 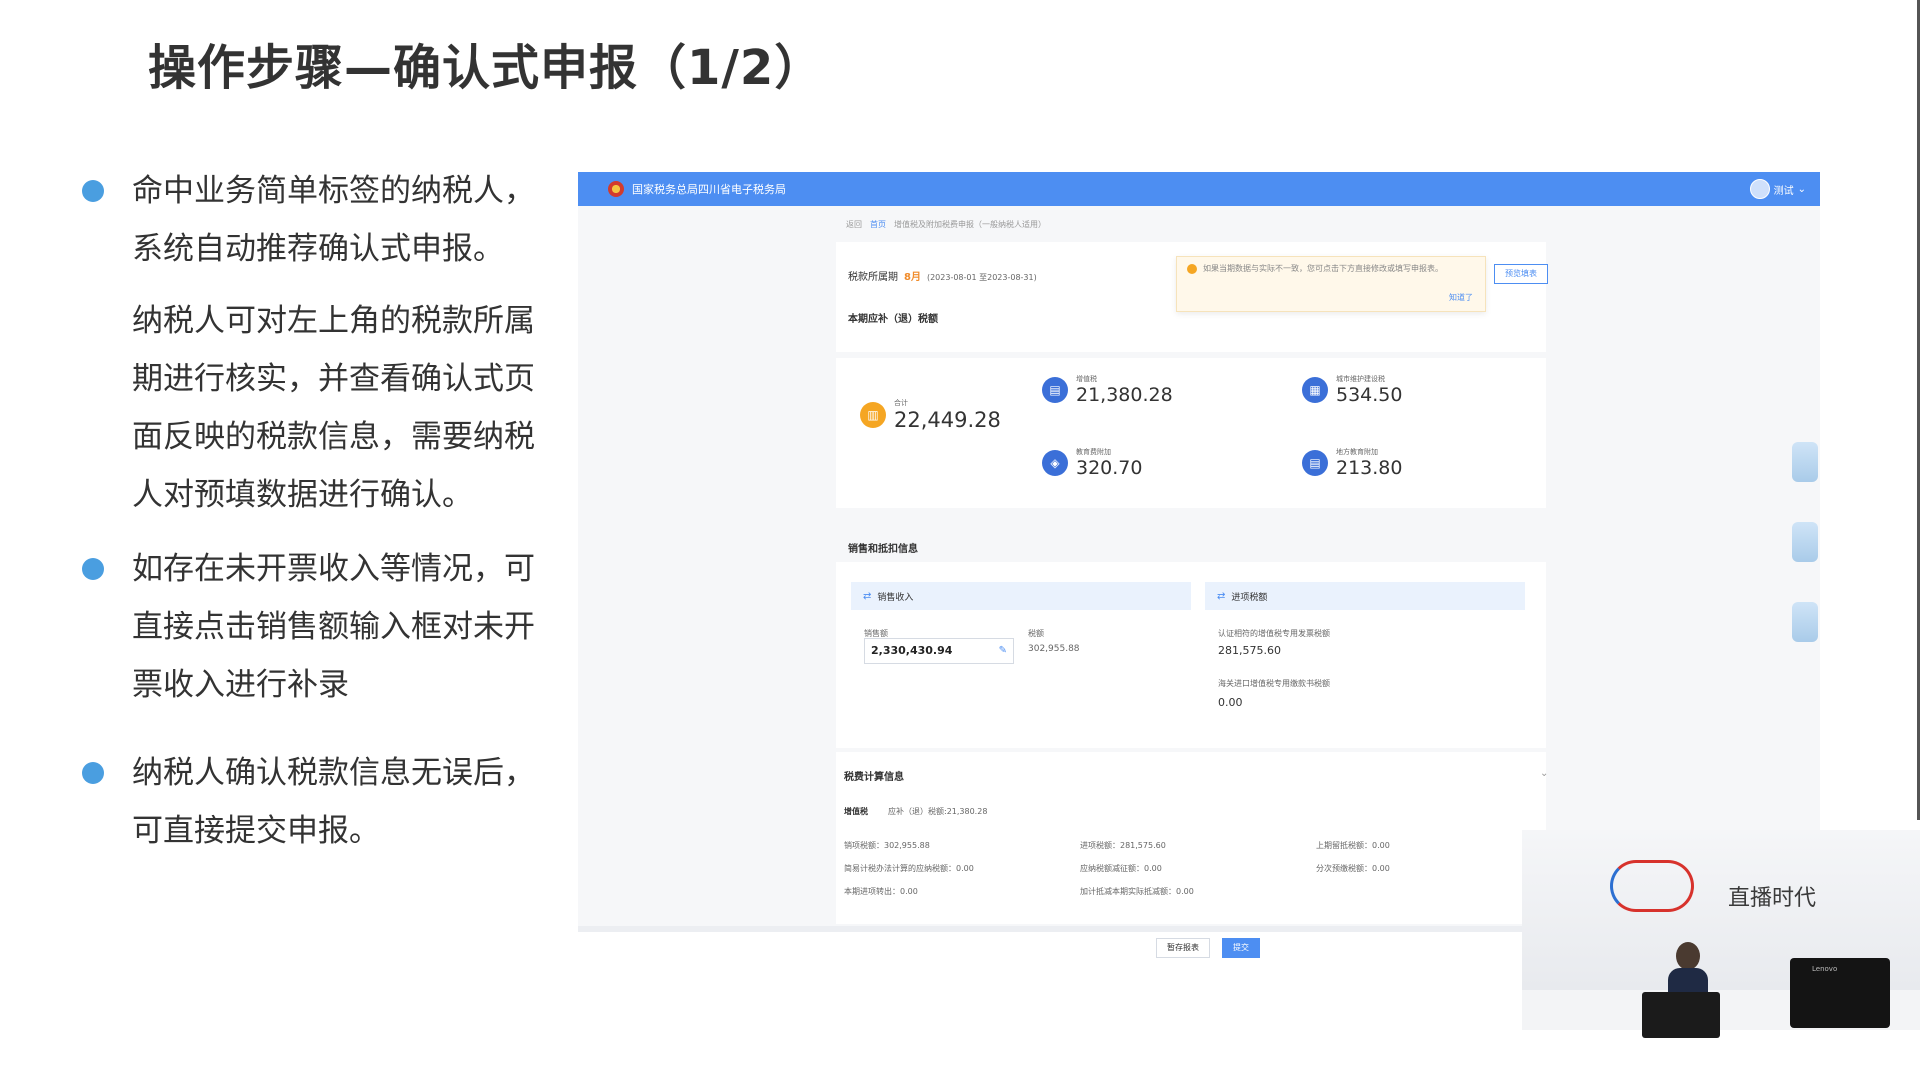 I want to click on kpi-local-edu: ▤ 地方教育附加 213.80, so click(x=1352, y=463).